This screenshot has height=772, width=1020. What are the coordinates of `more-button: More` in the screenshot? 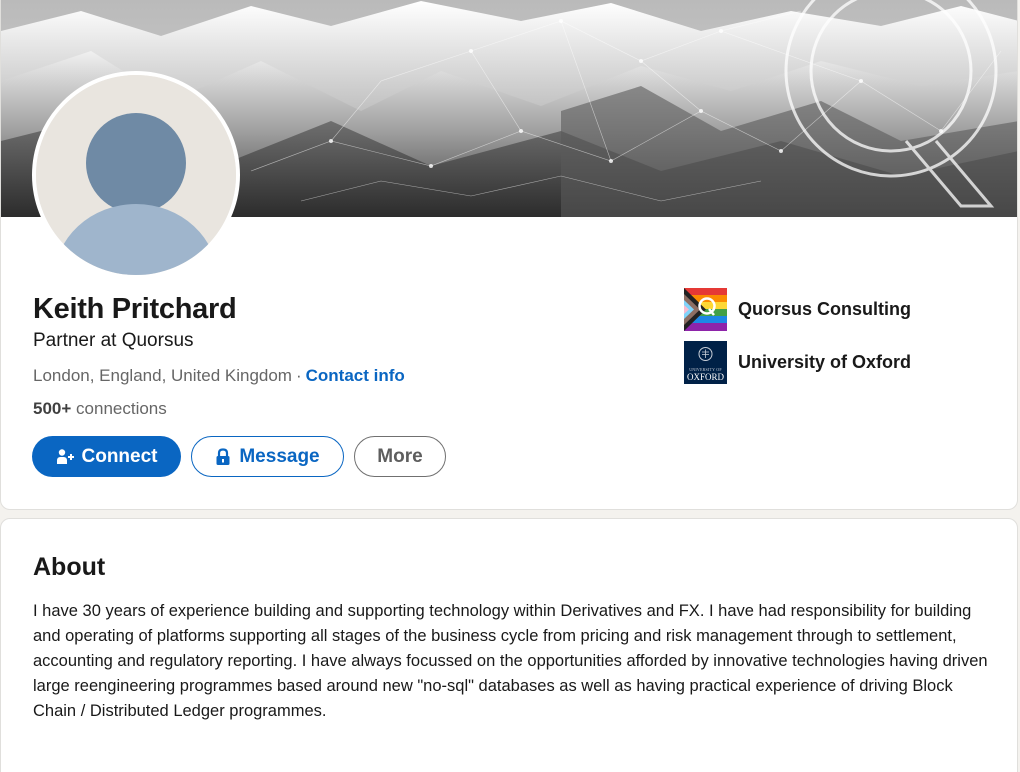 It's located at (400, 456).